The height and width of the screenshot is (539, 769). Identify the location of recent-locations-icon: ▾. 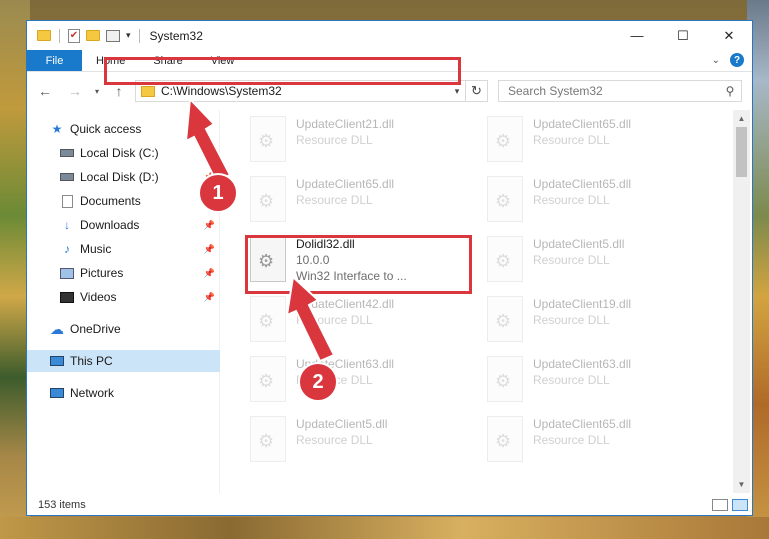
(97, 91).